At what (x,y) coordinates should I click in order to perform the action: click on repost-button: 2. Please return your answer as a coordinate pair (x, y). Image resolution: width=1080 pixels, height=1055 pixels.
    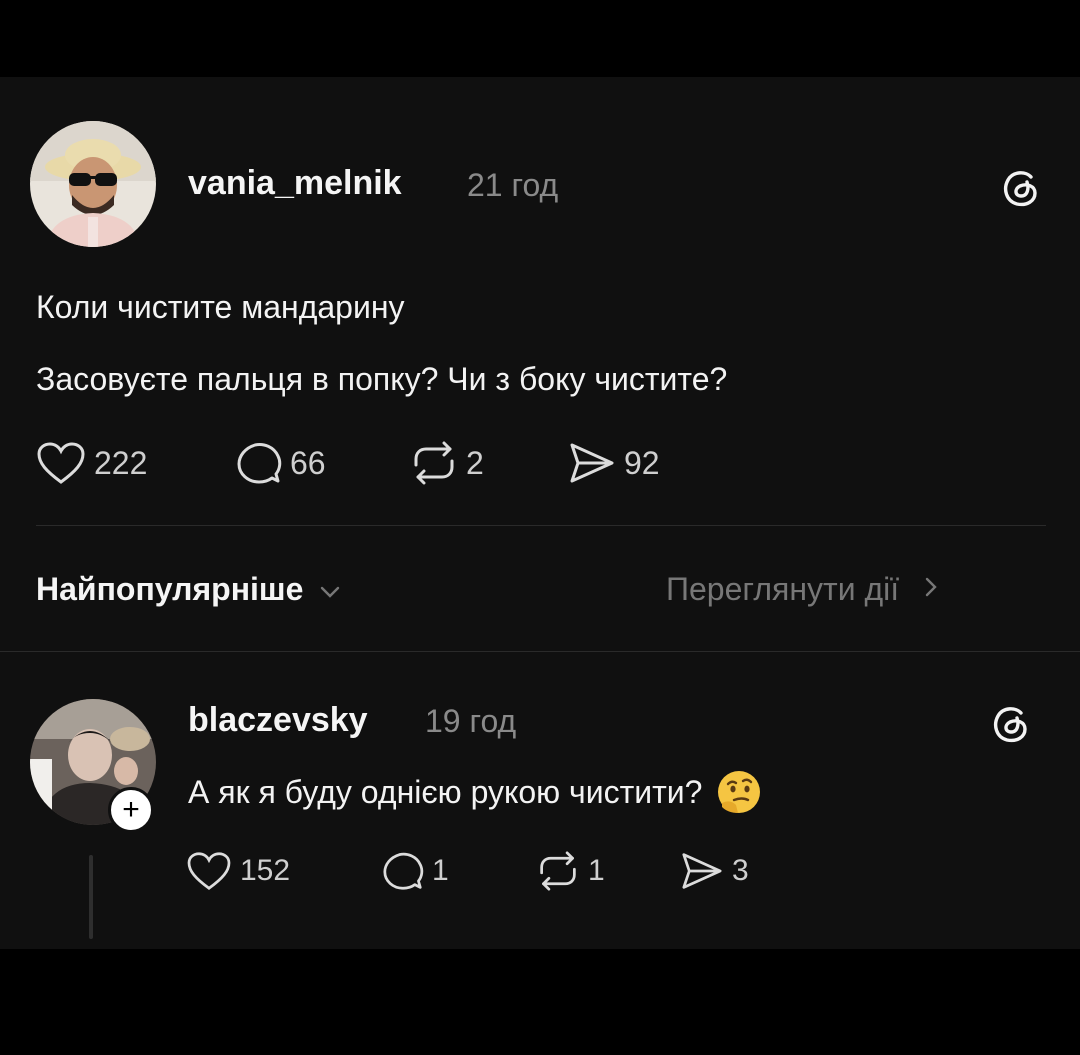
    Looking at the image, I should click on (447, 463).